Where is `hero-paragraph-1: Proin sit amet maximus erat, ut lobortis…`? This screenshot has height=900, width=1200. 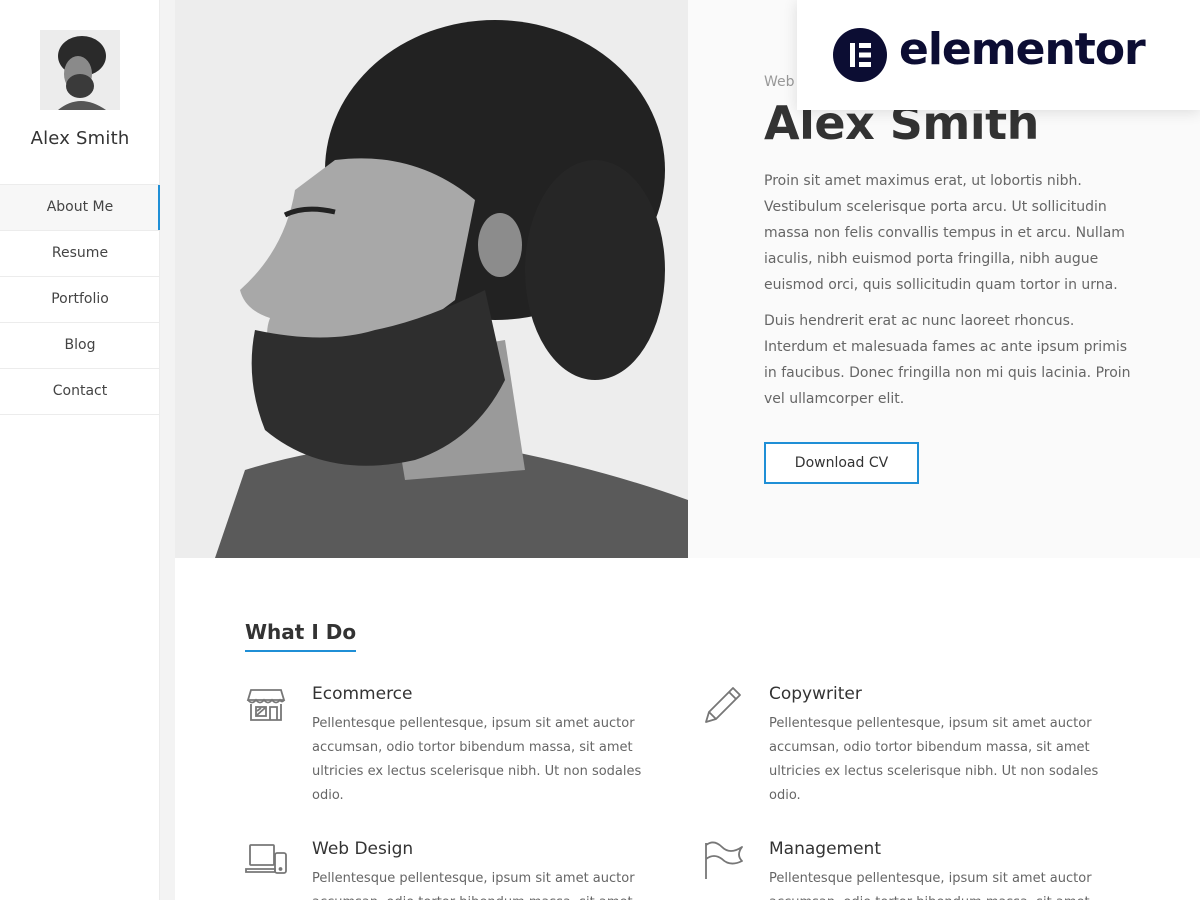 hero-paragraph-1: Proin sit amet maximus erat, ut lobortis… is located at coordinates (944, 233).